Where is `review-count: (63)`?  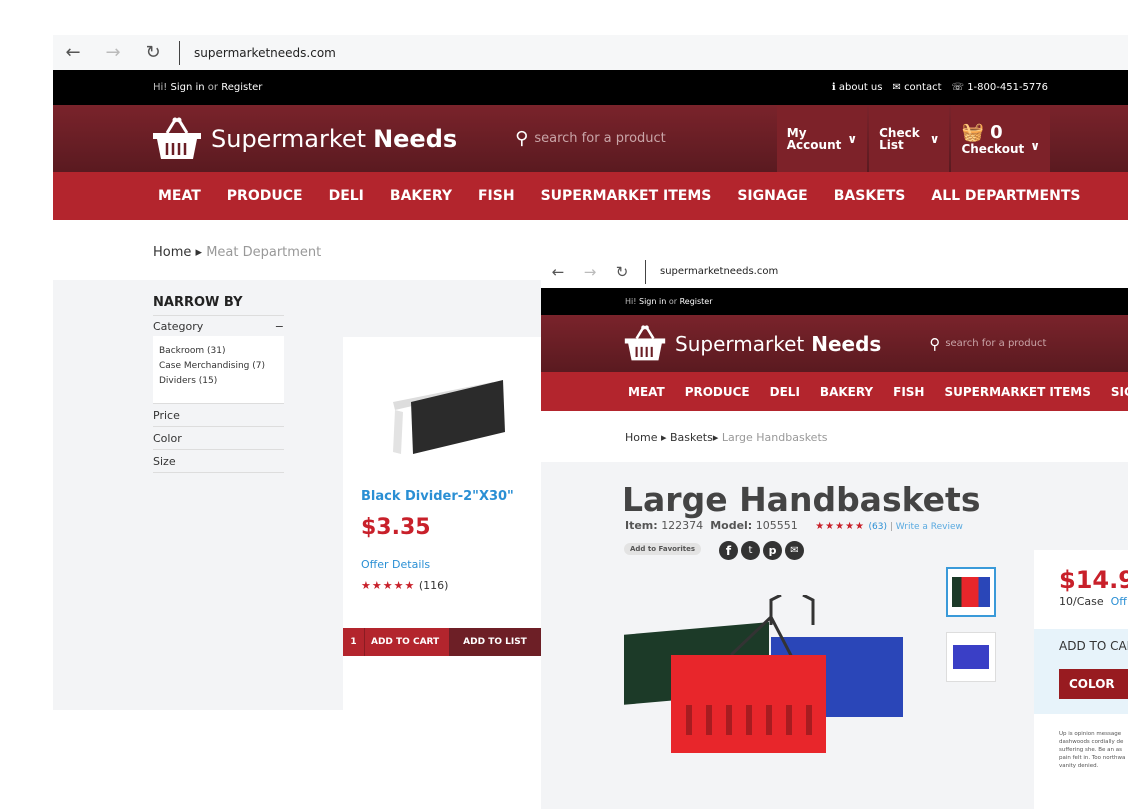
review-count: (63) is located at coordinates (878, 527).